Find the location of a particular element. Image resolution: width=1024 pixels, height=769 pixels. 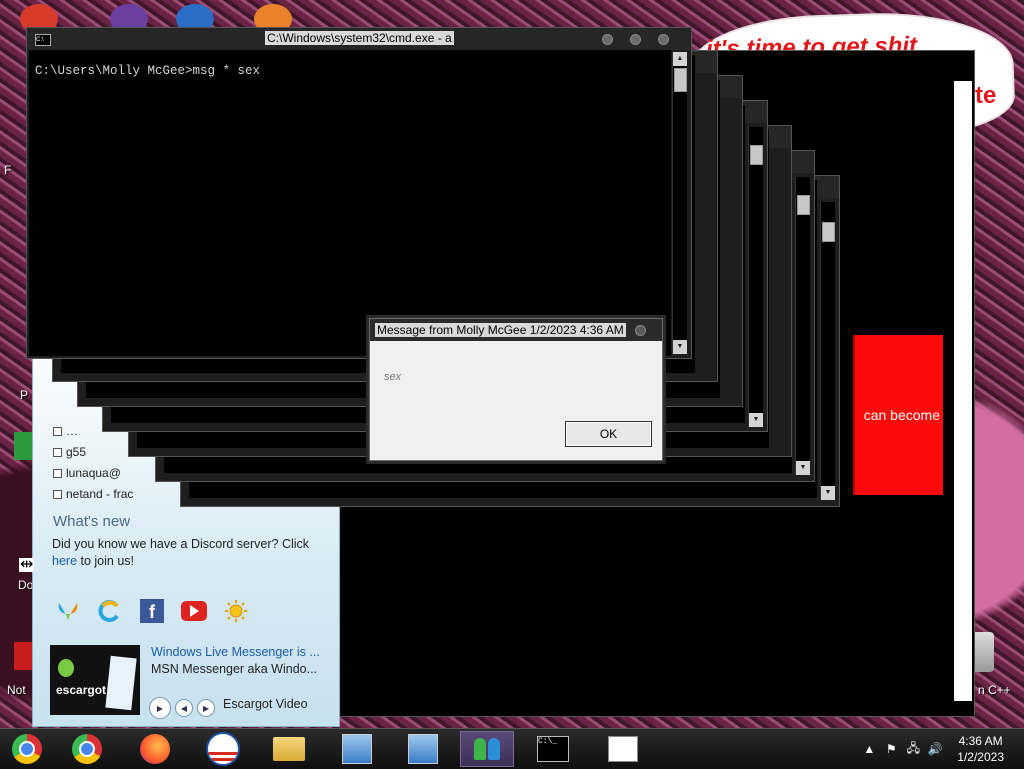

video-thumbnail: escargot is located at coordinates (95, 680).